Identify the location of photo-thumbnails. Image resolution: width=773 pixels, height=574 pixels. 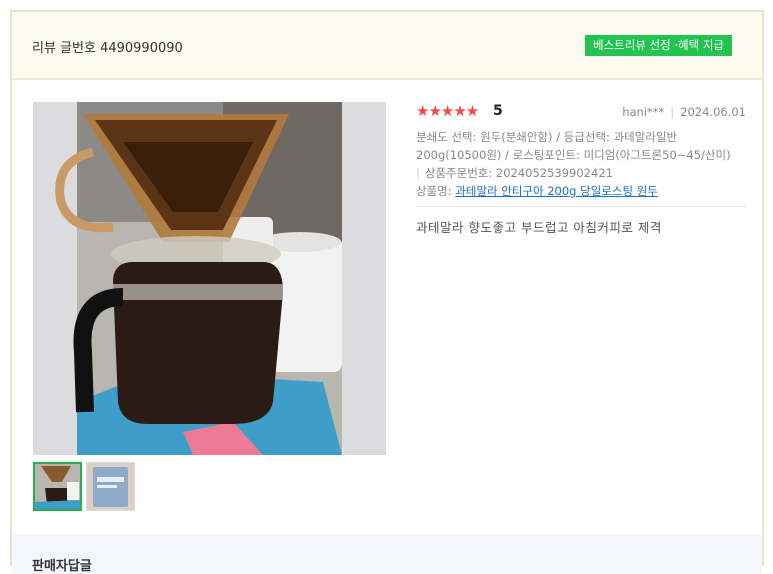
(84, 486).